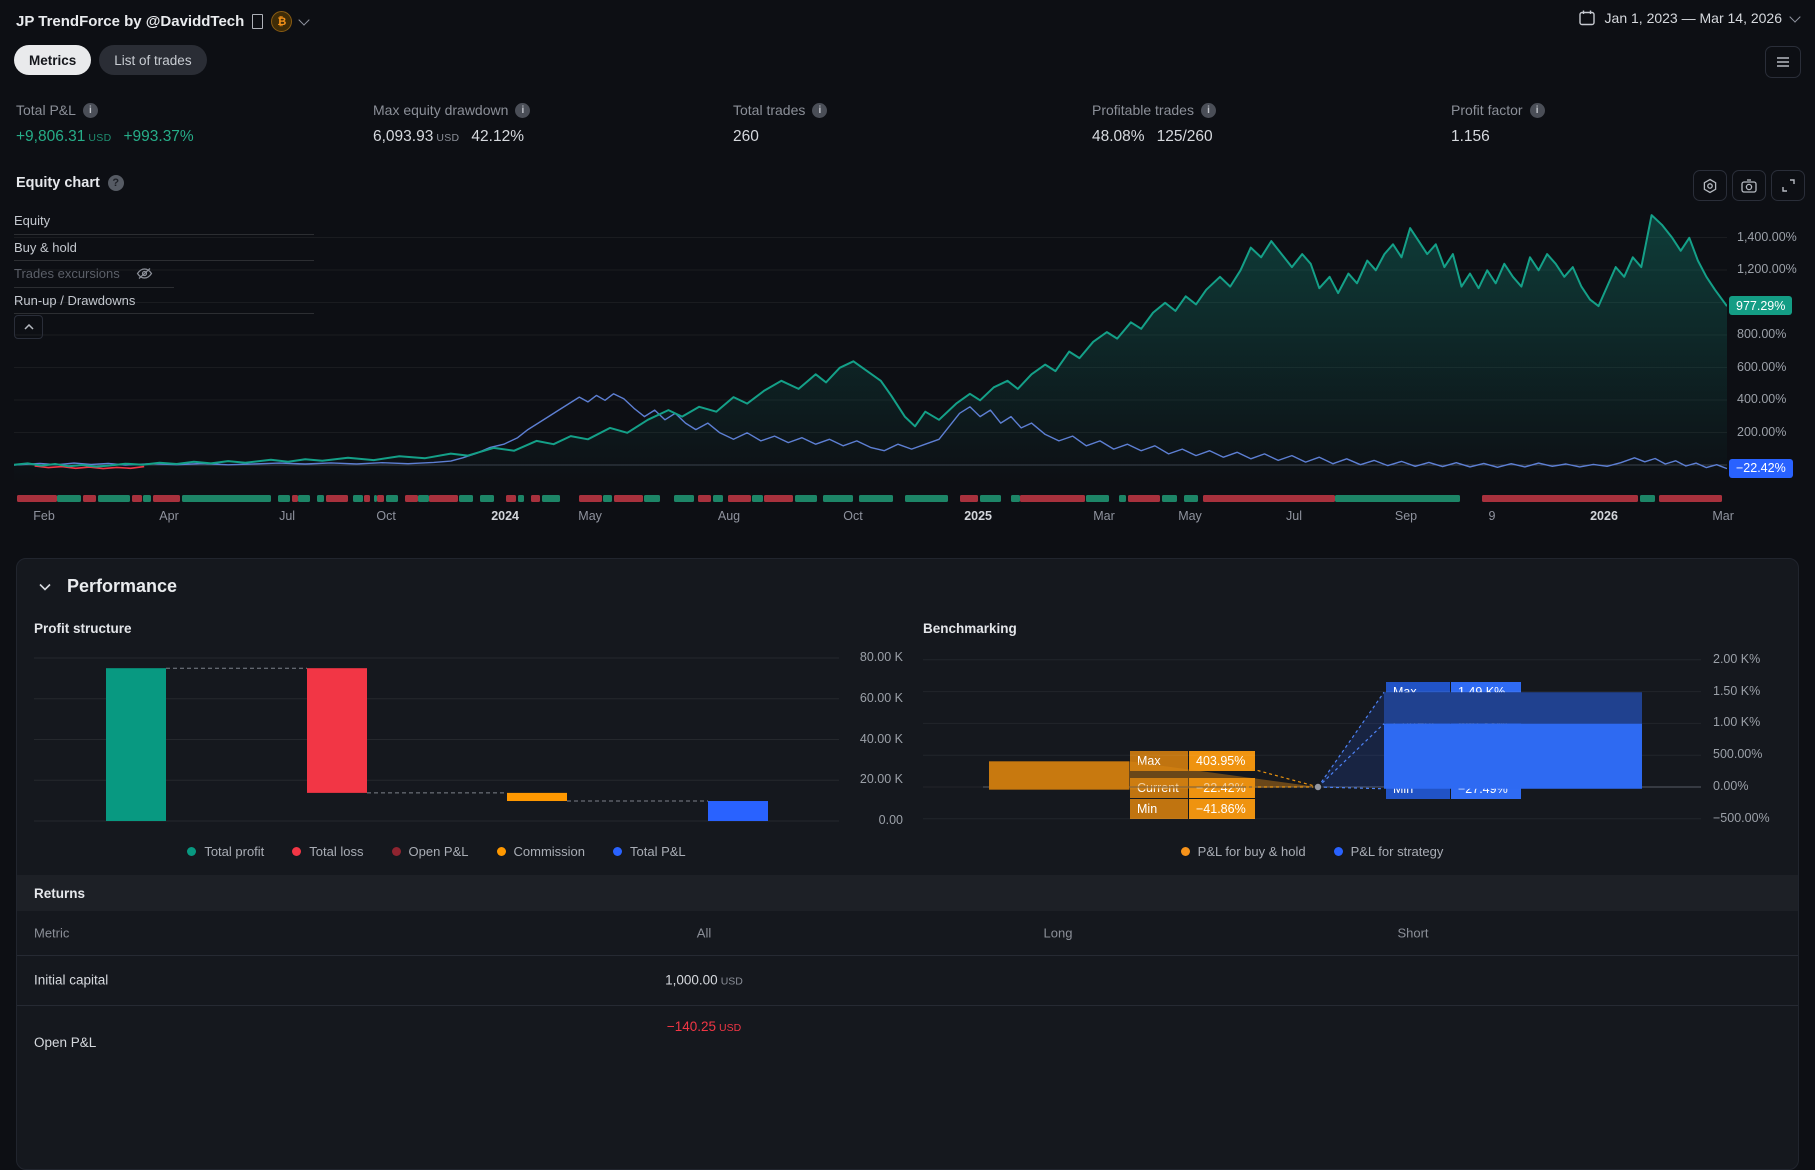 This screenshot has width=1815, height=1170. Describe the element at coordinates (1587, 18) in the screenshot. I see `calendar-icon` at that location.